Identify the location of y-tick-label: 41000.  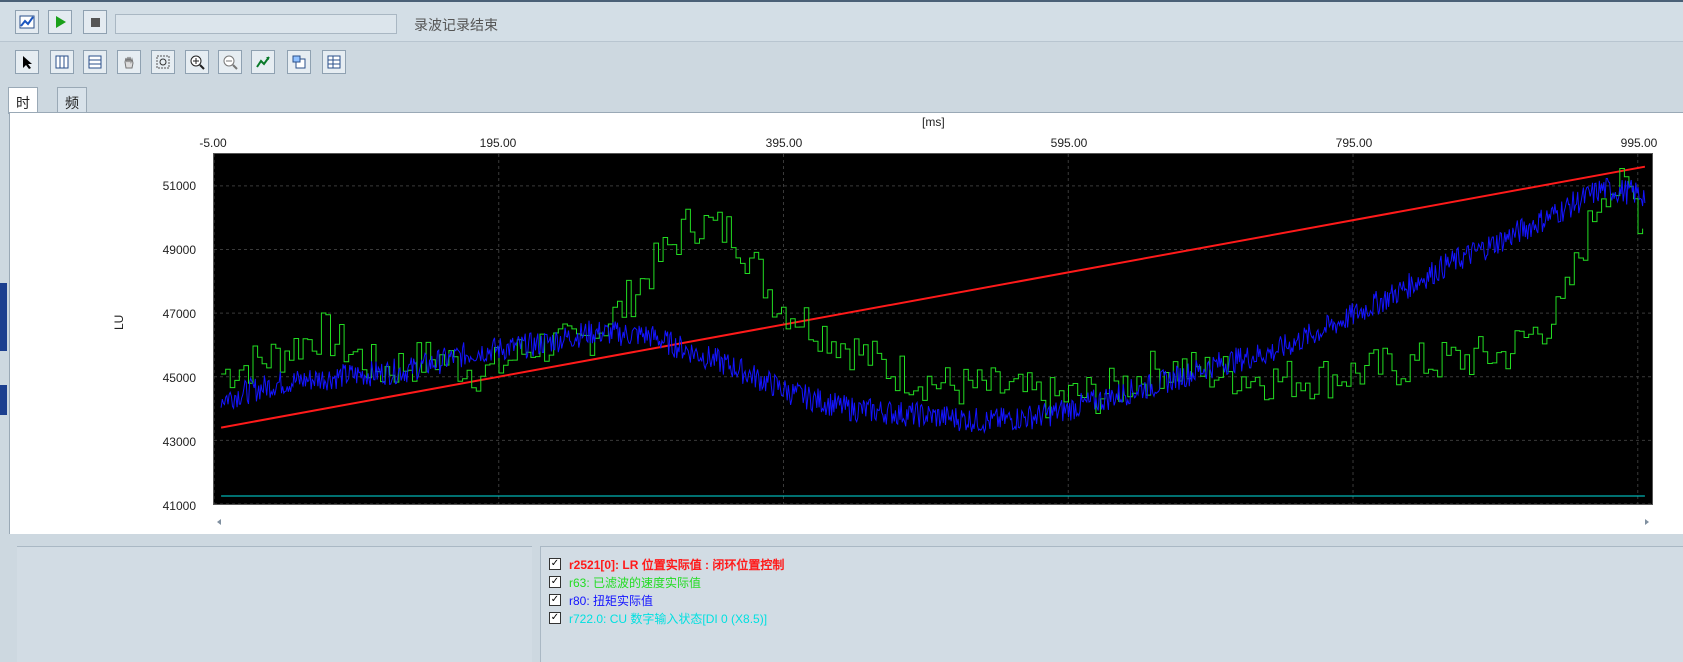
(179, 506).